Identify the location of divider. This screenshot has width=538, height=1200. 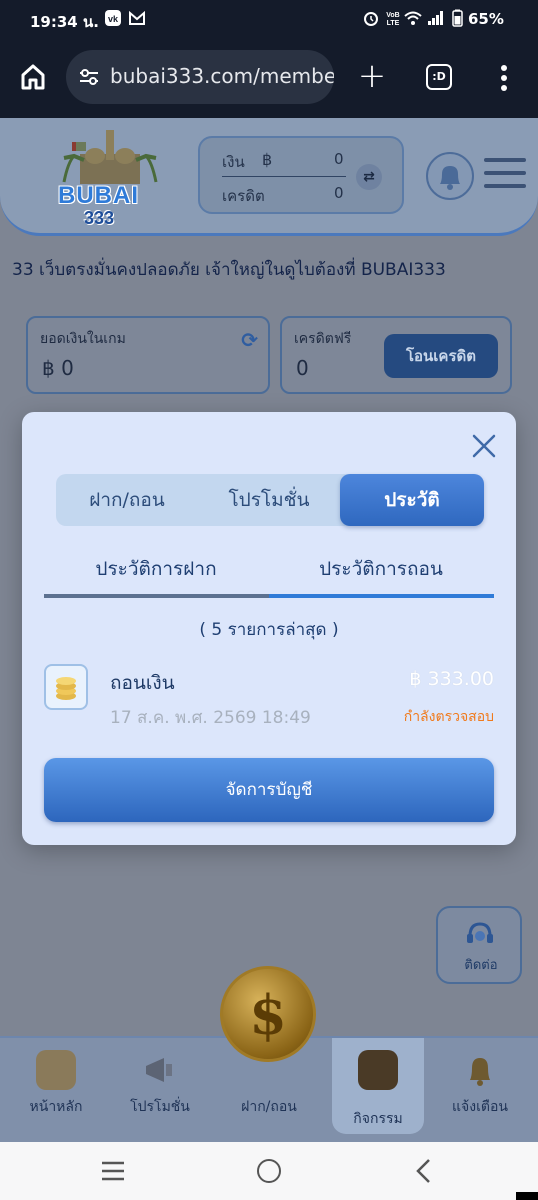
(284, 176).